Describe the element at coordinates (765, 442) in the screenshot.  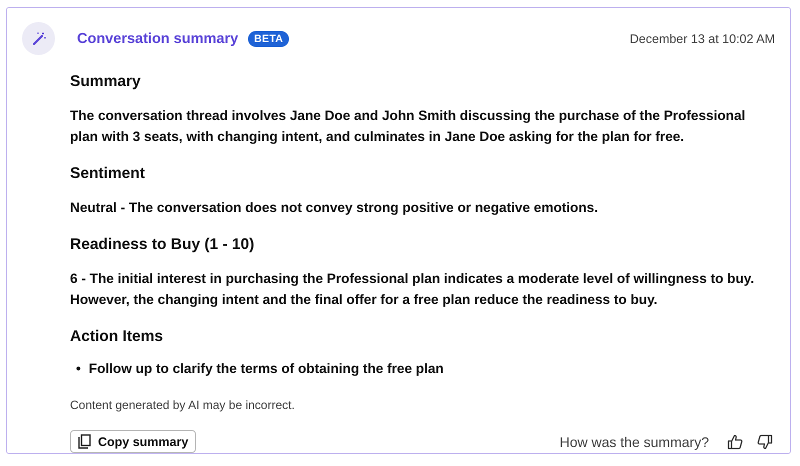
I see `thumbs-down-icon` at that location.